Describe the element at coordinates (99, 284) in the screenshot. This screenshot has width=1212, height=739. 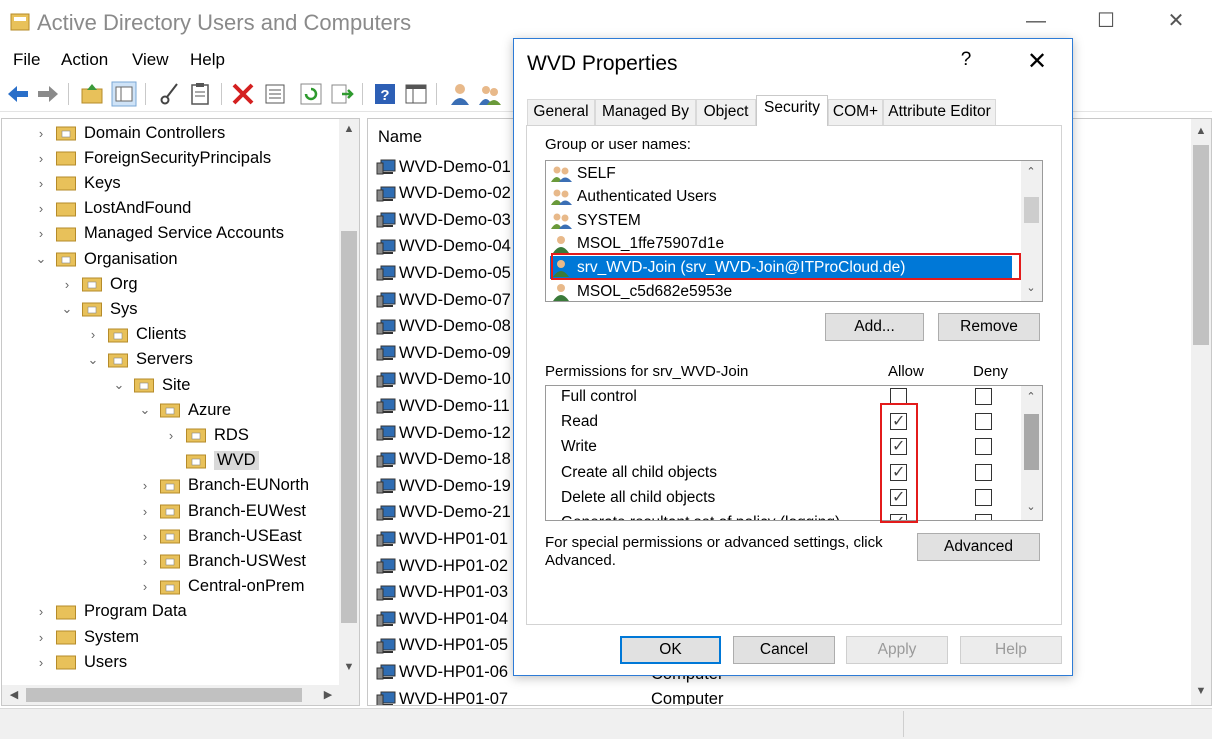
I see `tree-item: › Org` at that location.